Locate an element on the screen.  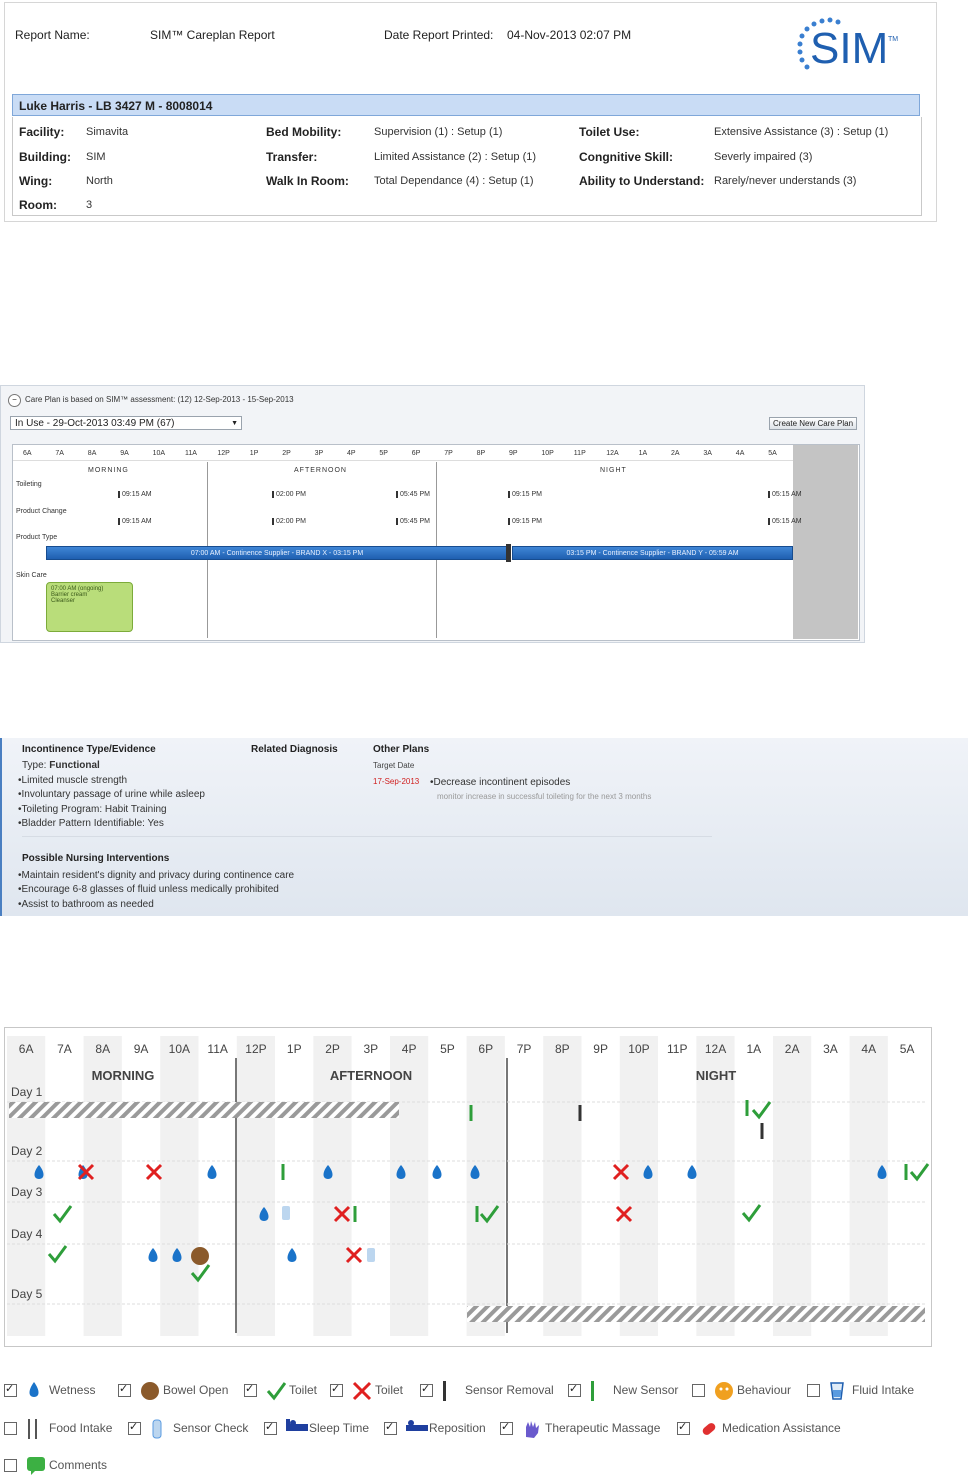
product-change-marker: 09:15 PM is located at coordinates (525, 521).